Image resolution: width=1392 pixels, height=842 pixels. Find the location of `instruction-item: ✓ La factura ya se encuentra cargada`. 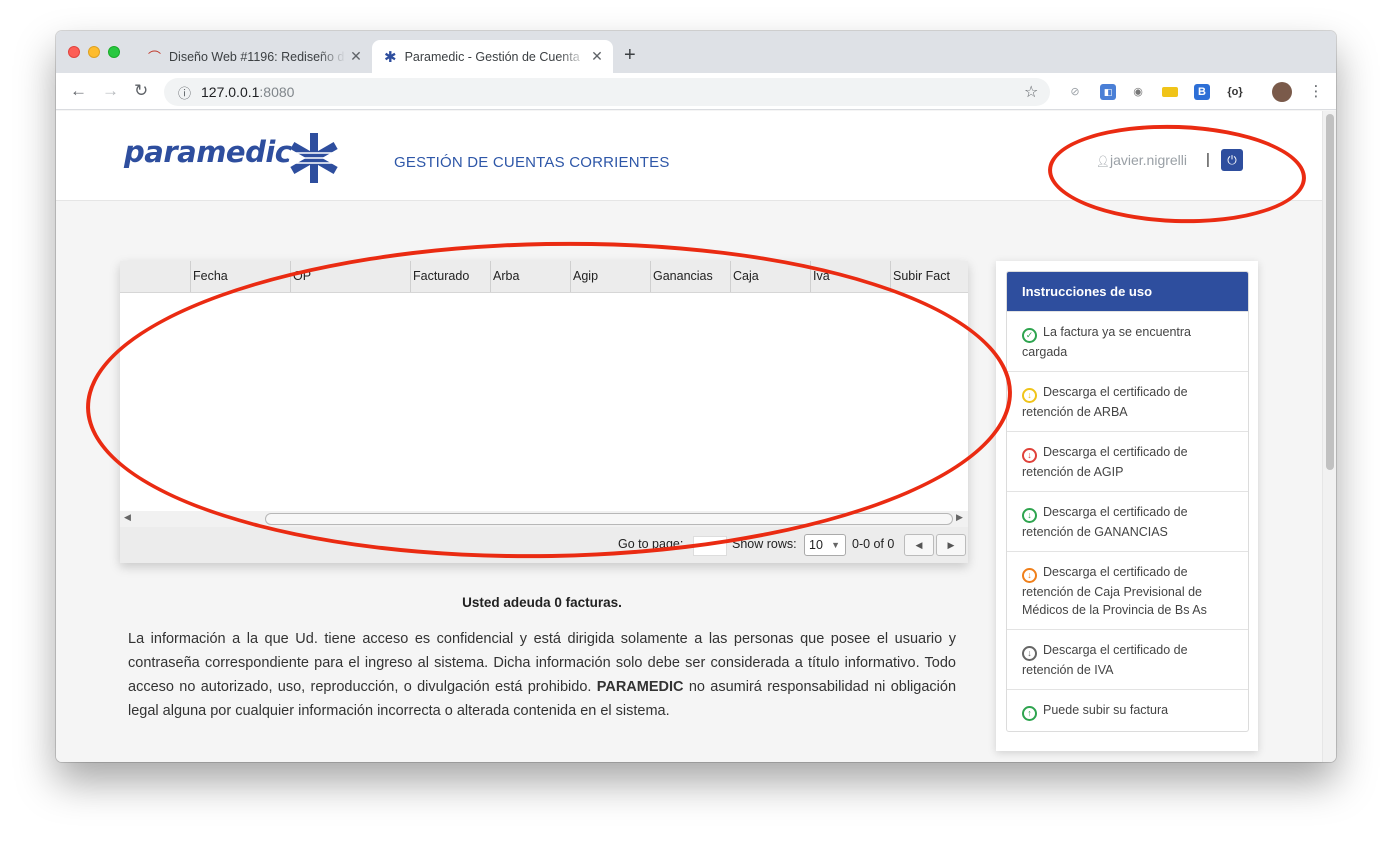

instruction-item: ✓ La factura ya se encuentra cargada is located at coordinates (1127, 341).